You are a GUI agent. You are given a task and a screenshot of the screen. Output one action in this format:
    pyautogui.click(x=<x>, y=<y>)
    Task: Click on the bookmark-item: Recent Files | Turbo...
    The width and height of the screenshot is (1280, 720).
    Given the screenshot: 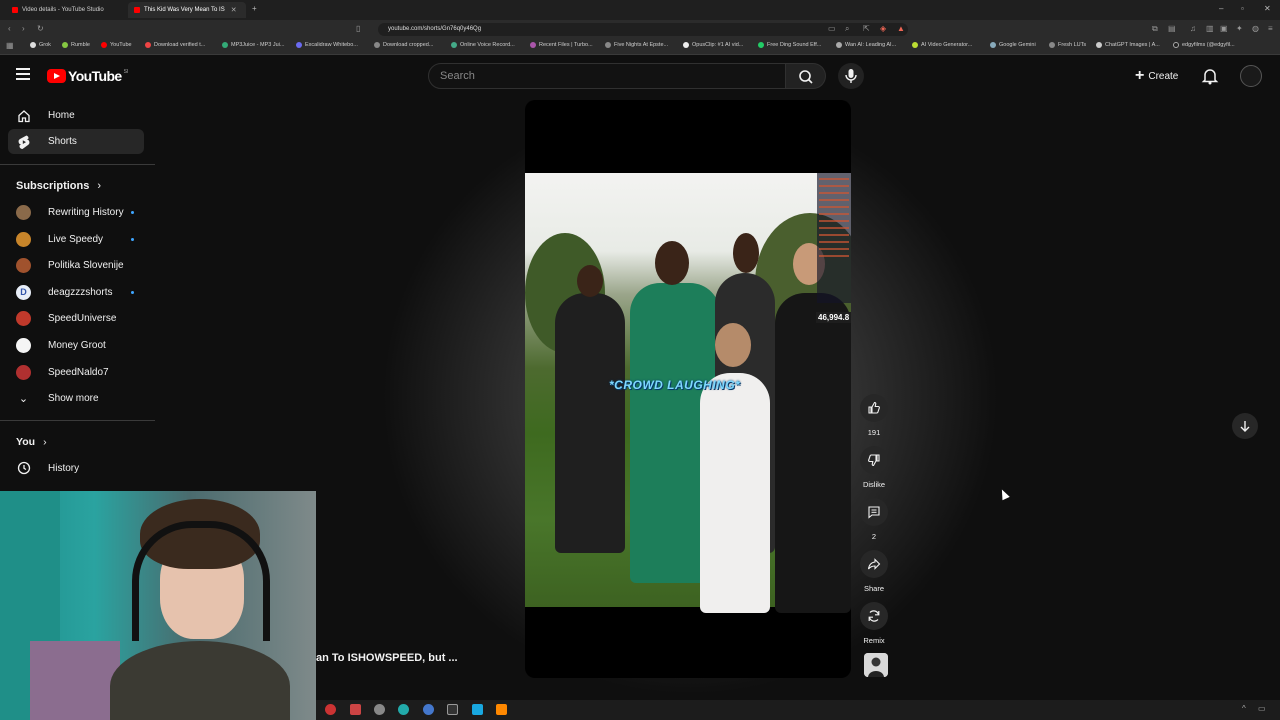 What is the action you would take?
    pyautogui.click(x=561, y=45)
    